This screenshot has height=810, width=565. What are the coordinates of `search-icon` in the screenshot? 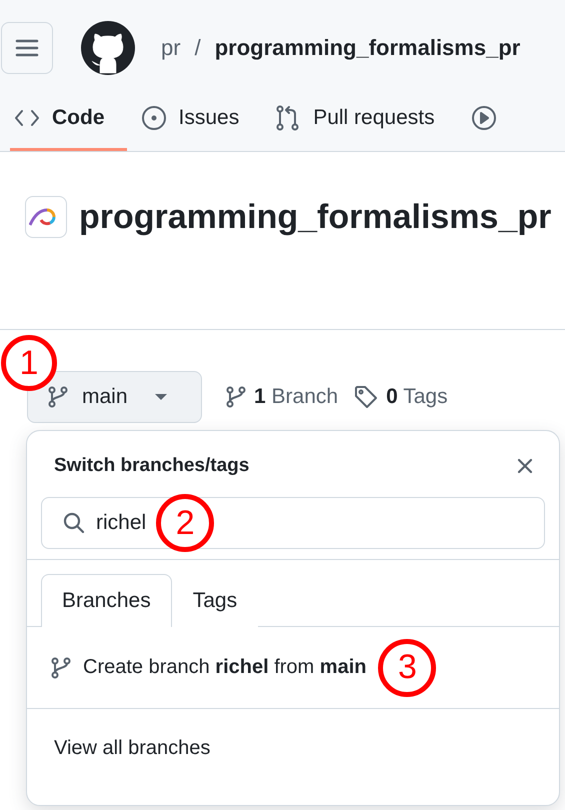 It's located at (74, 523).